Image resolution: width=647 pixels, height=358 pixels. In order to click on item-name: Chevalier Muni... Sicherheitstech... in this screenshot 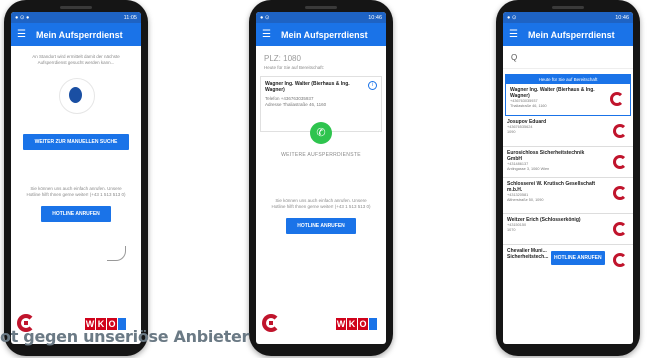, I will do `click(528, 254)`.